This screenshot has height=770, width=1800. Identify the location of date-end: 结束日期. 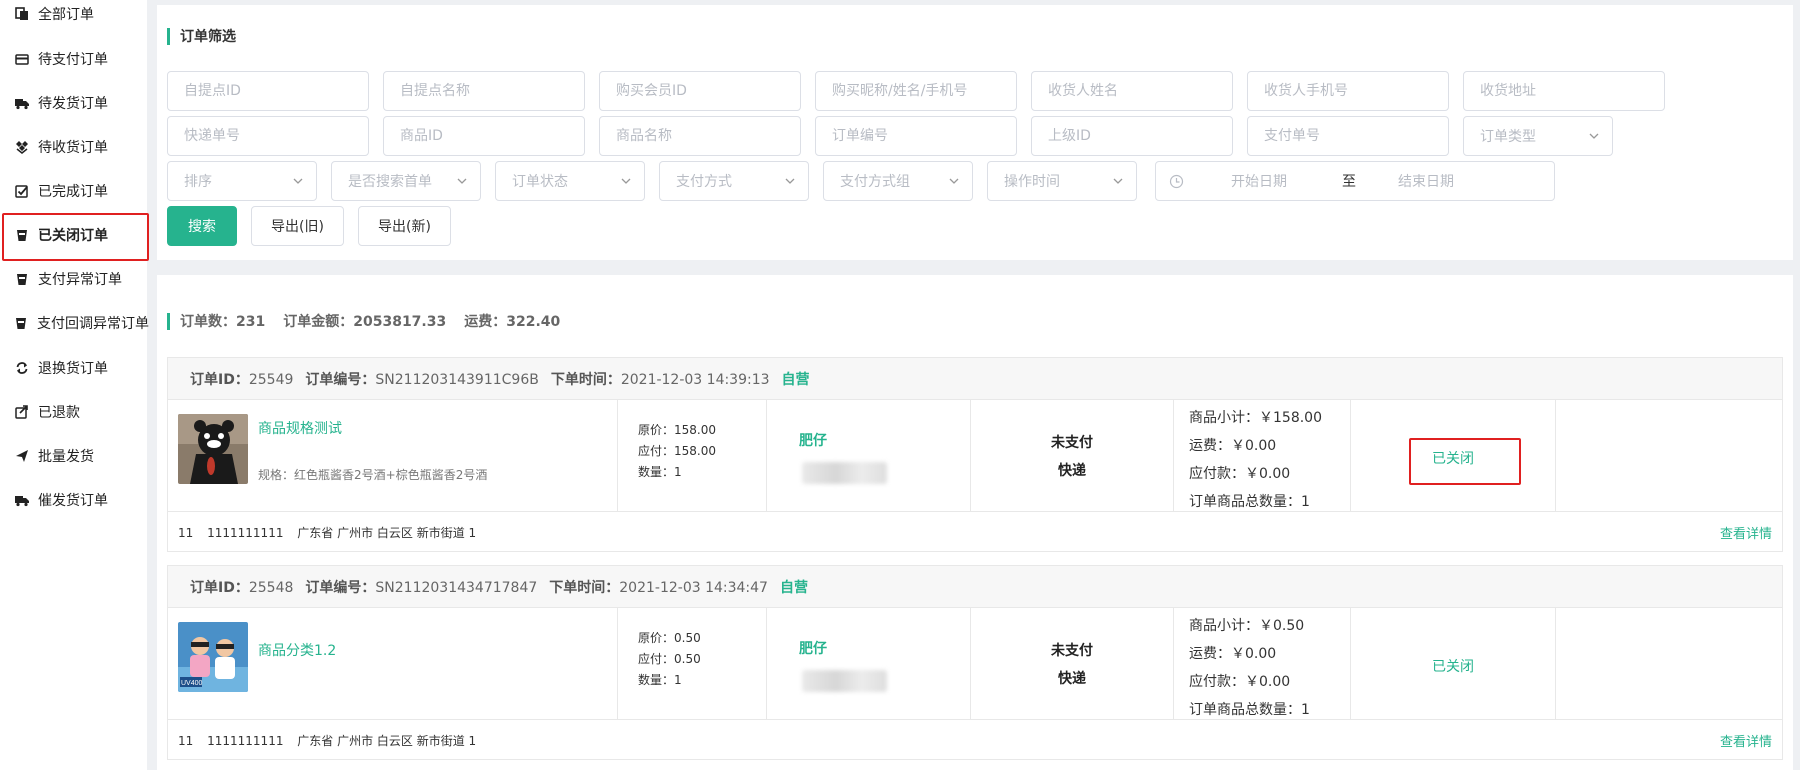
(1426, 181).